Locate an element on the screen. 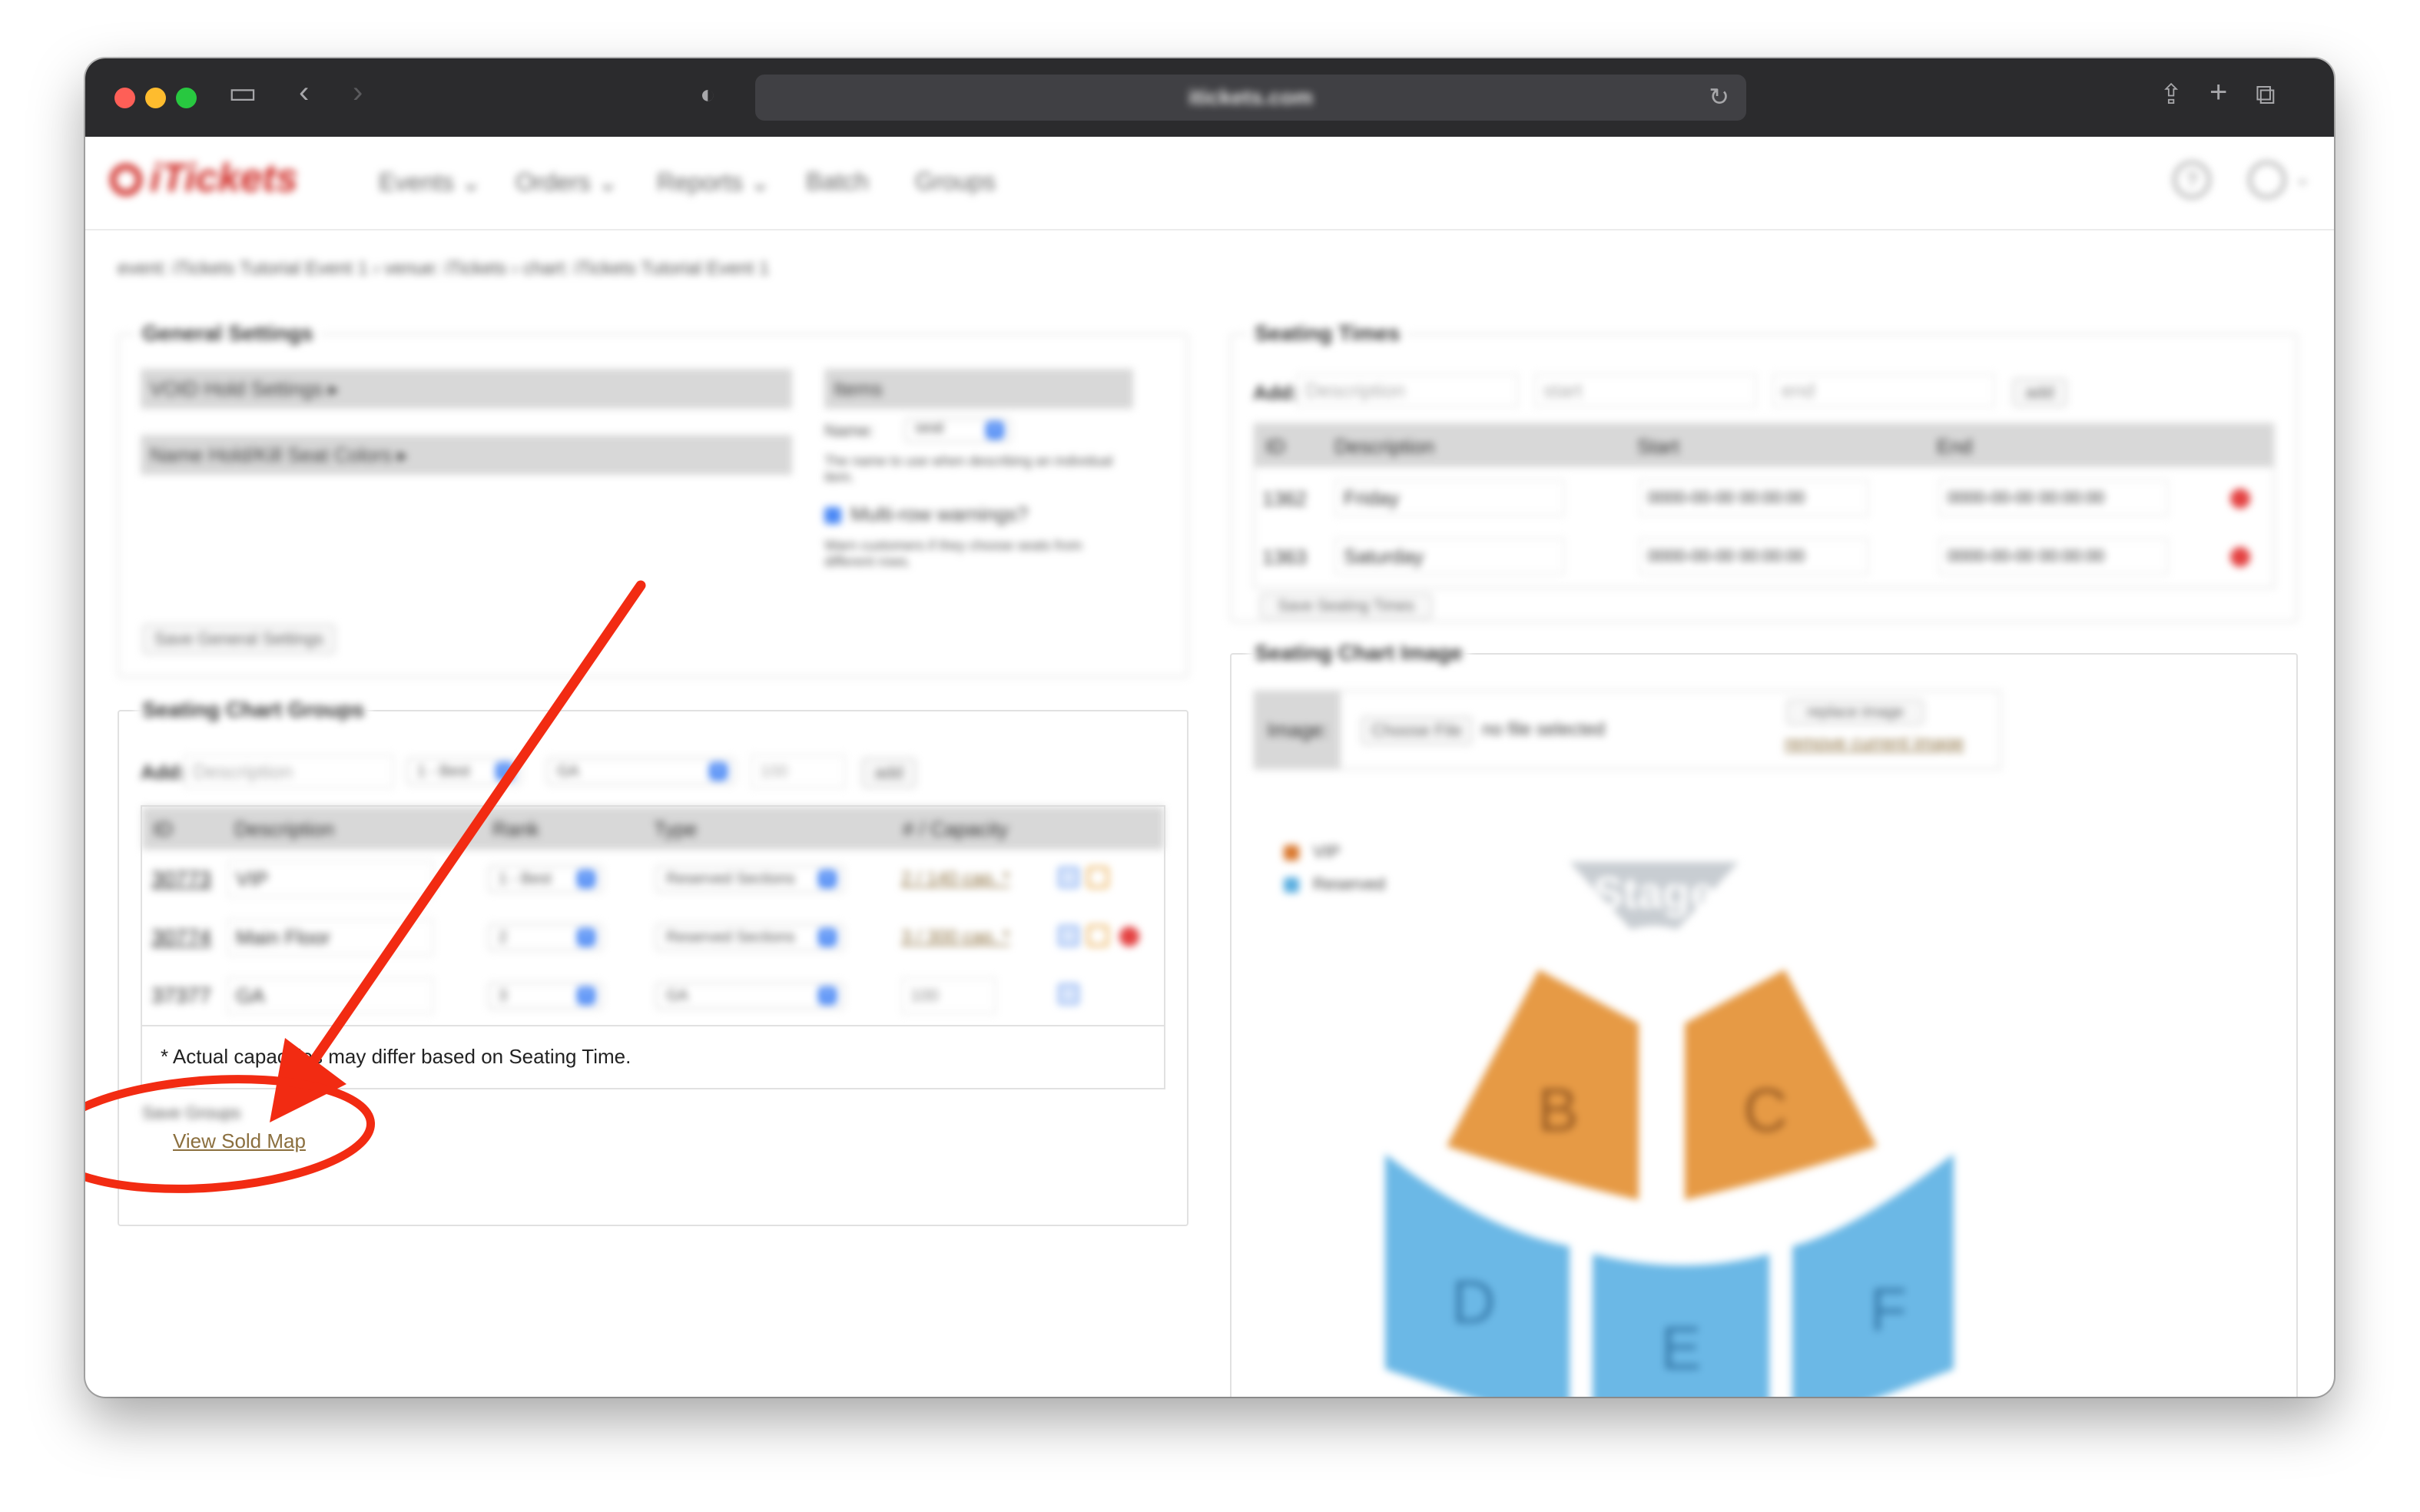 The width and height of the screenshot is (2420, 1512). annotation-overlay is located at coordinates (366, 886).